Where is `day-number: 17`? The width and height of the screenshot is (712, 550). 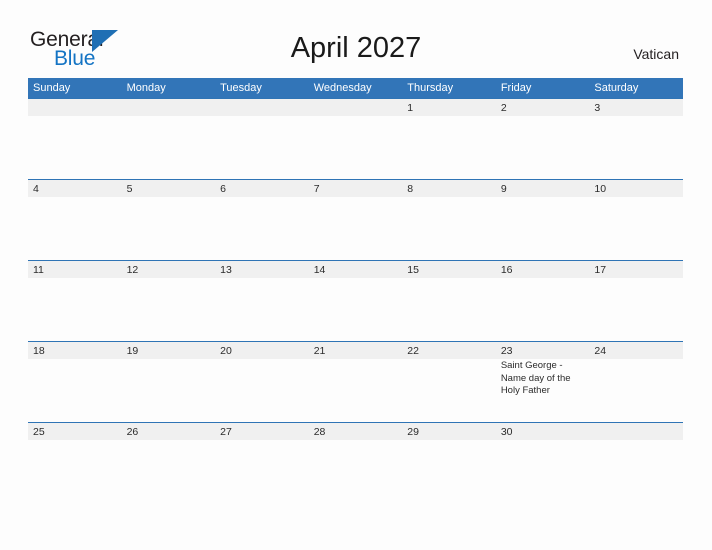
day-number: 17 is located at coordinates (600, 270).